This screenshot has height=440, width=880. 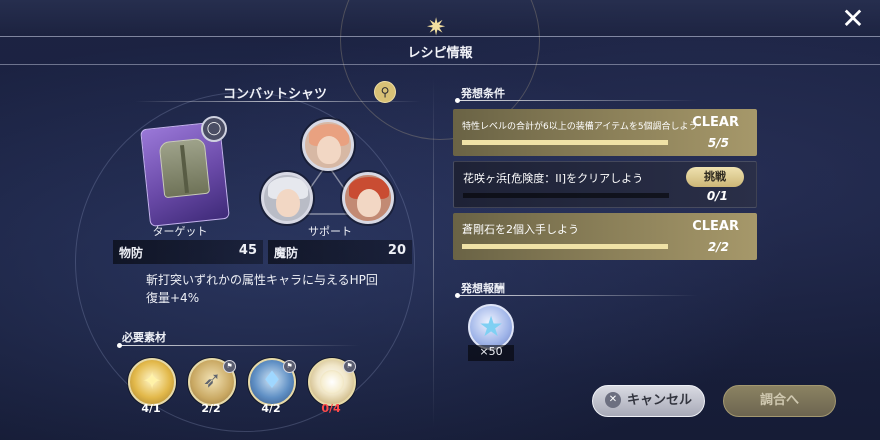 I want to click on stat-value: 45, so click(x=247, y=250).